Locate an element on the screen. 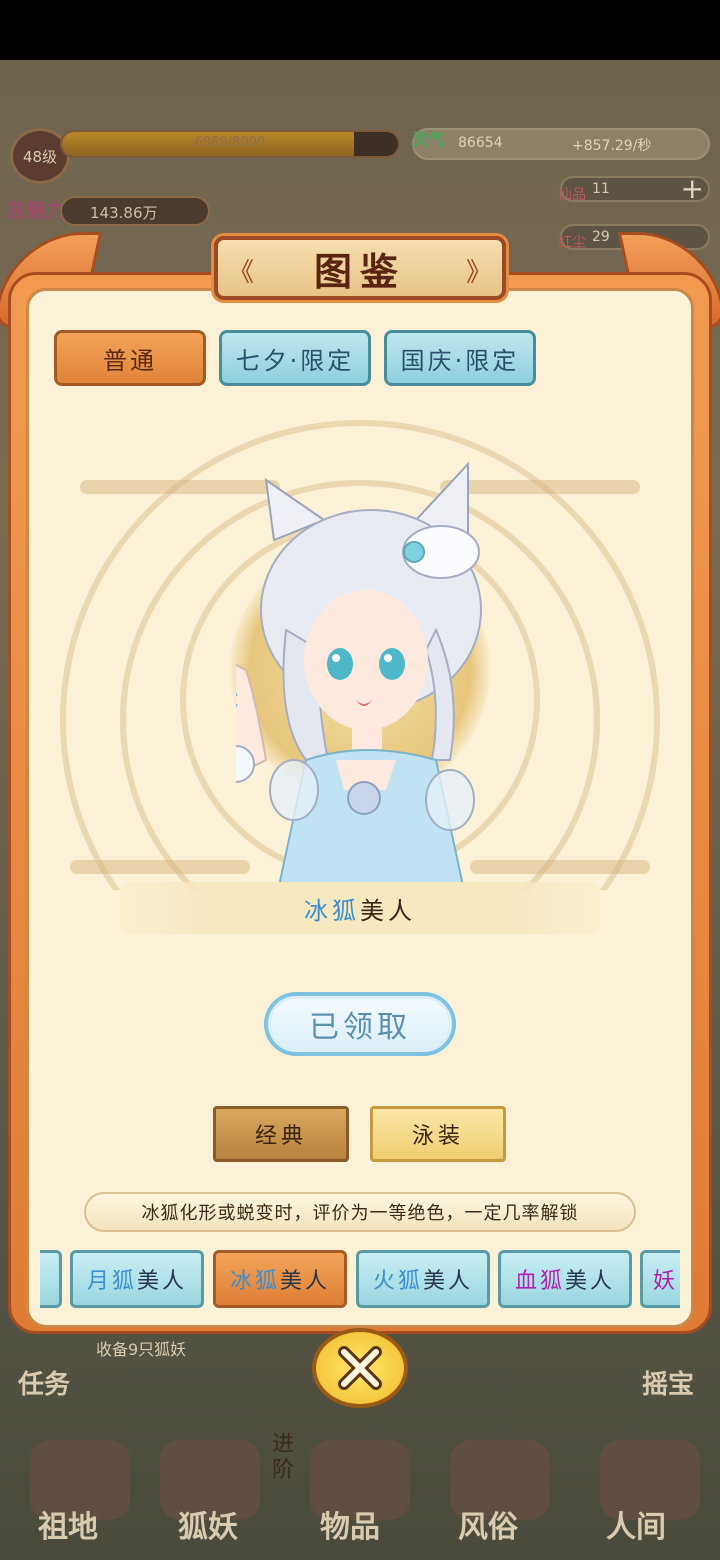 The height and width of the screenshot is (1560, 720). char-tab-moon-suffix: 美人 is located at coordinates (162, 1281).